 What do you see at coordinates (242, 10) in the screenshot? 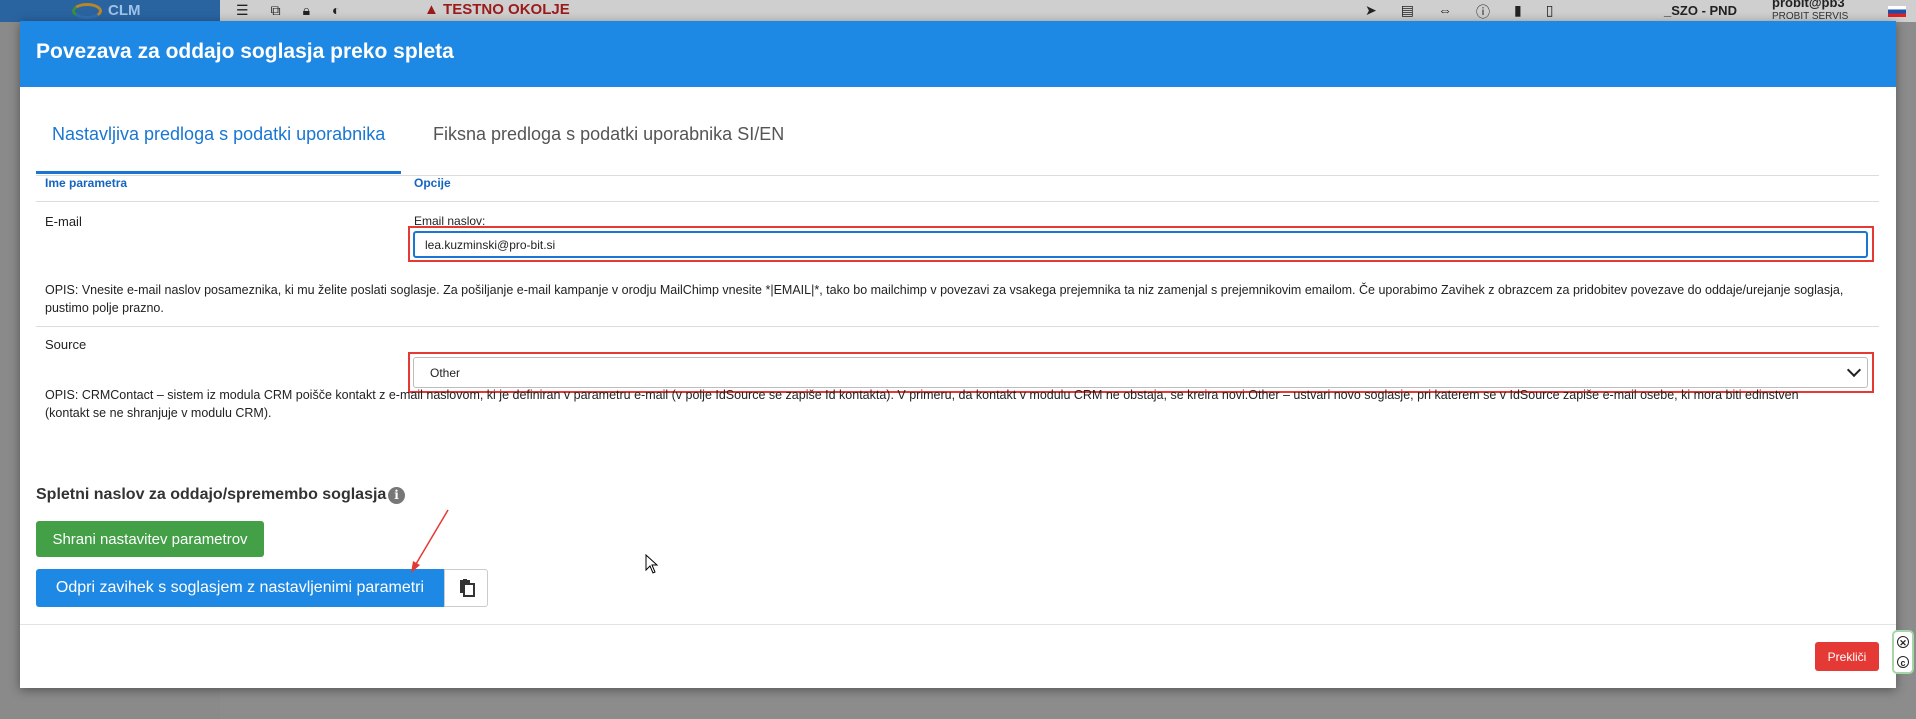
I see `list-icon: ☰` at bounding box center [242, 10].